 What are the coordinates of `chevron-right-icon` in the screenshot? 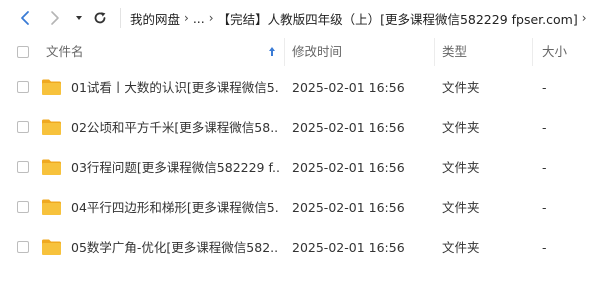 It's located at (55, 18).